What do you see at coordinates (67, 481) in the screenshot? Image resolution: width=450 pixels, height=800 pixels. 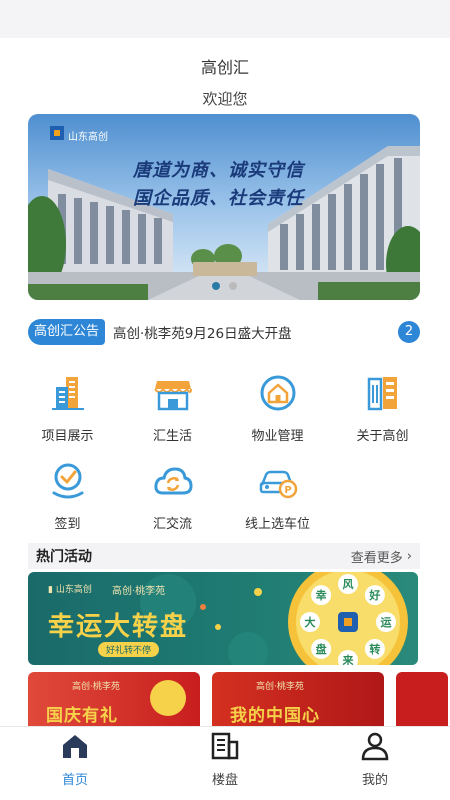 I see `checkin-badge-icon` at bounding box center [67, 481].